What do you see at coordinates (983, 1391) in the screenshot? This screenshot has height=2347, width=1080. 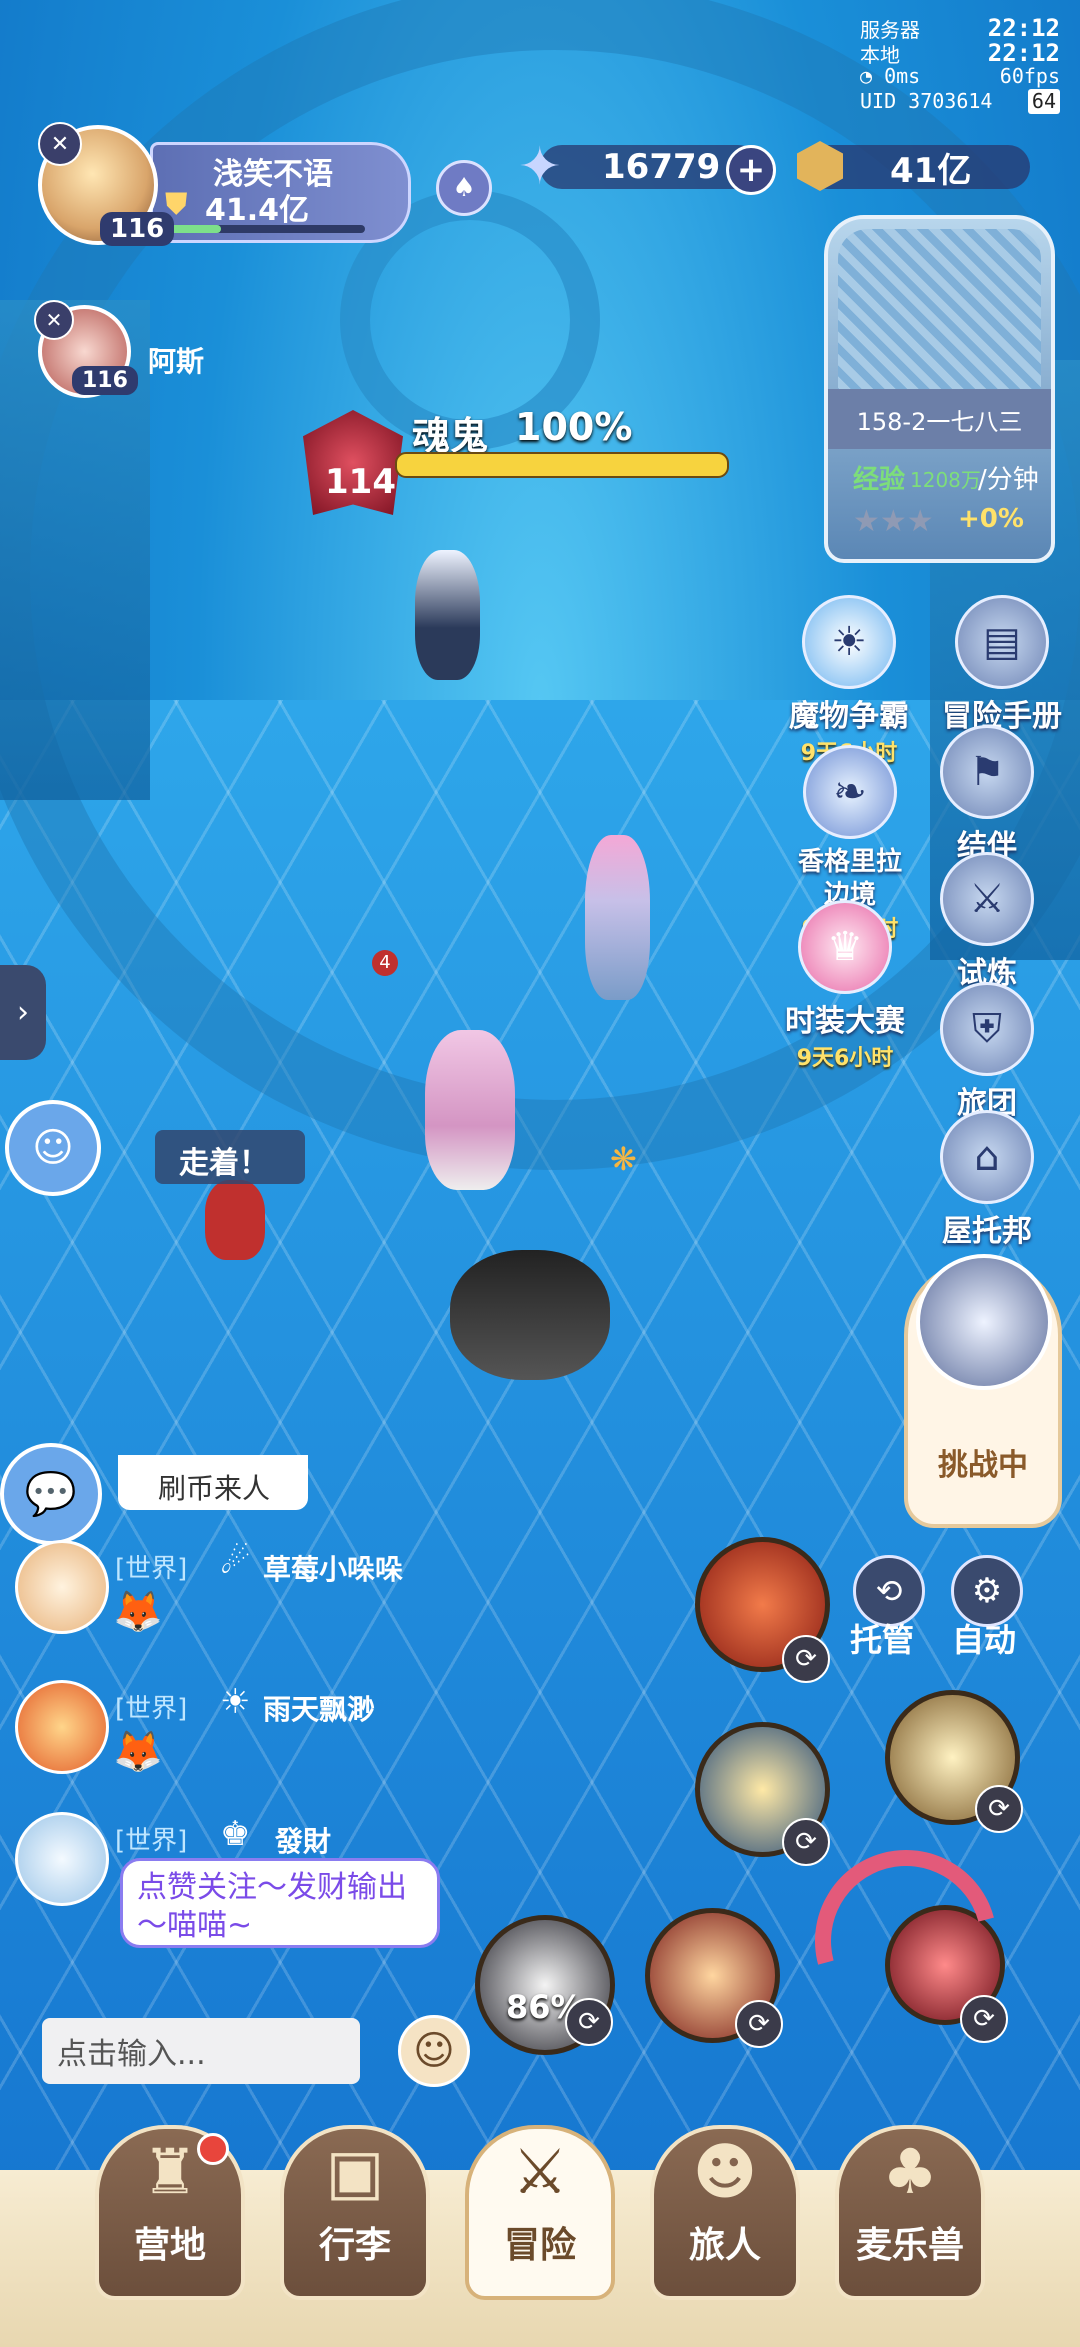 I see `challenge-status: 挑战中` at bounding box center [983, 1391].